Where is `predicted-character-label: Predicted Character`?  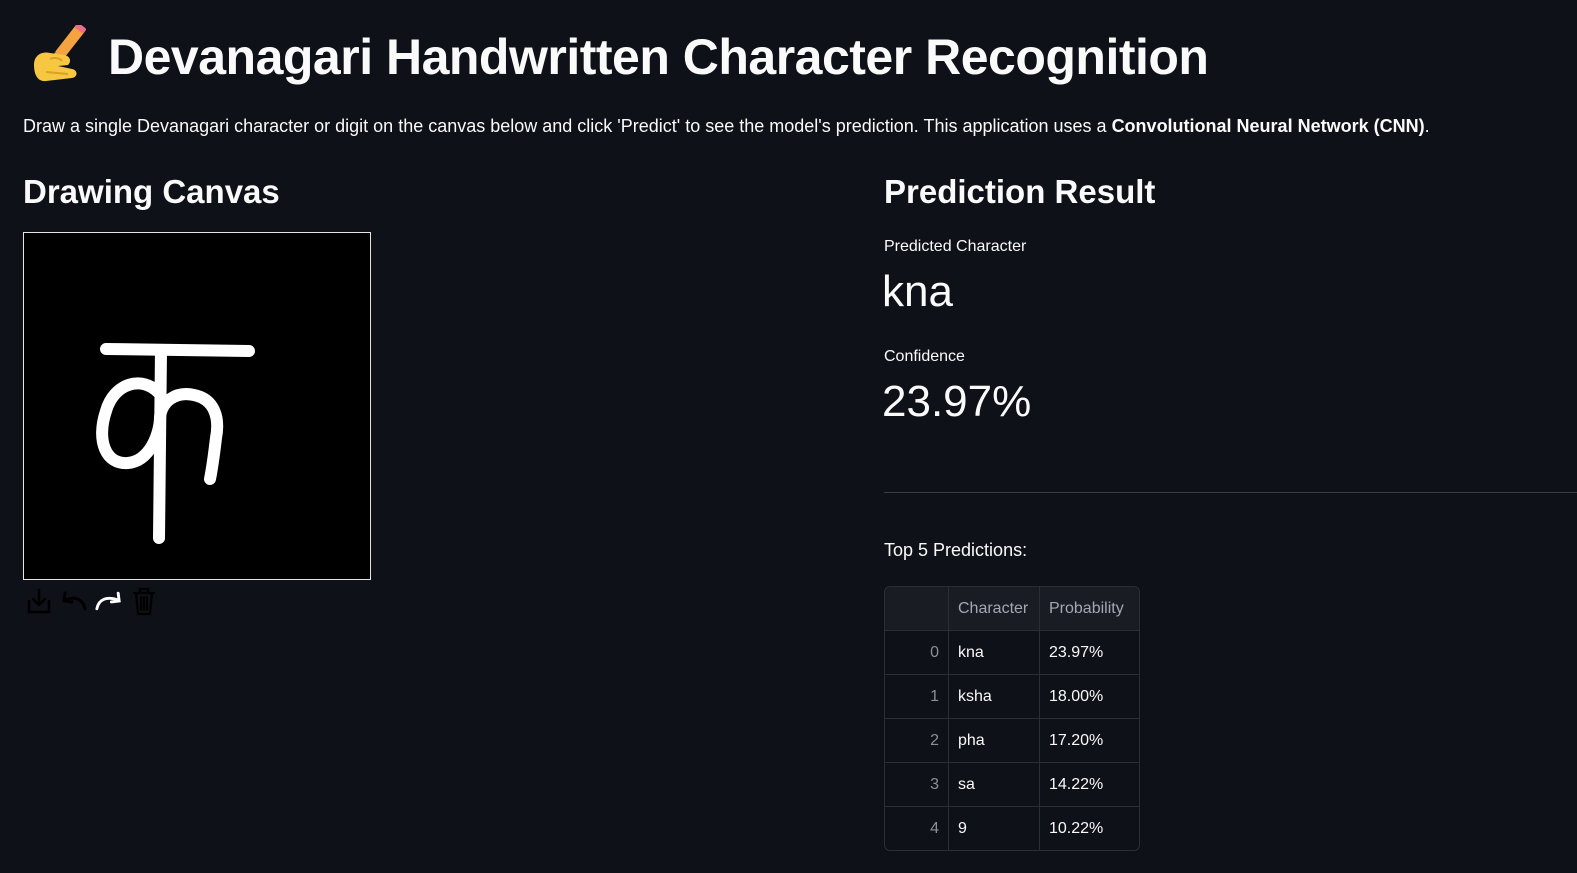
predicted-character-label: Predicted Character is located at coordinates (955, 246).